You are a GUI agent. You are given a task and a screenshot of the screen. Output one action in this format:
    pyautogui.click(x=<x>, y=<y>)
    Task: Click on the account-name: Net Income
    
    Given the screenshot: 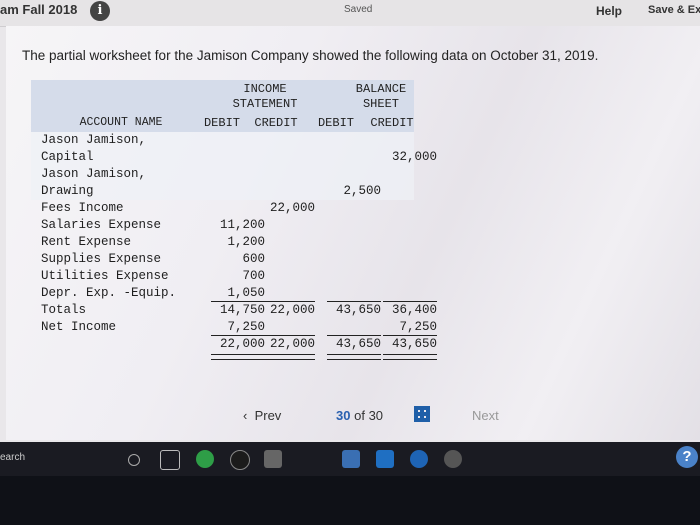 What is the action you would take?
    pyautogui.click(x=79, y=327)
    